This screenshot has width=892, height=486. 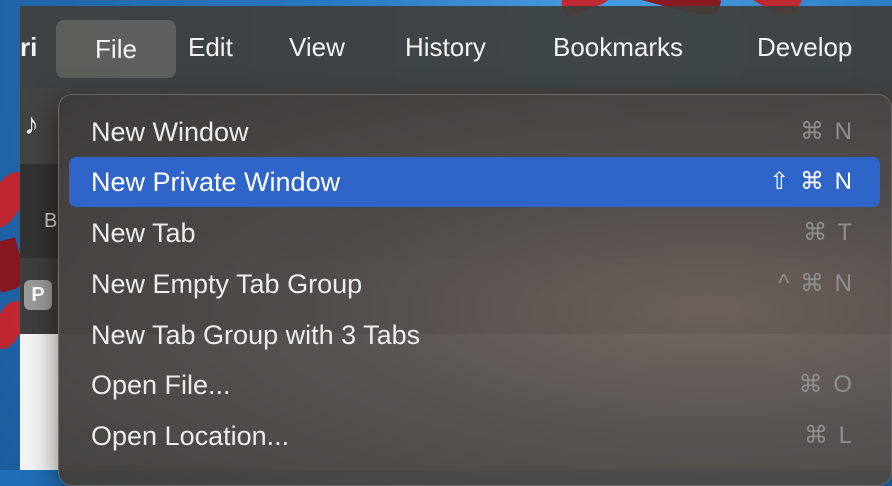 What do you see at coordinates (256, 335) in the screenshot?
I see `menu-item-label: New Tab Group with 3 Tabs` at bounding box center [256, 335].